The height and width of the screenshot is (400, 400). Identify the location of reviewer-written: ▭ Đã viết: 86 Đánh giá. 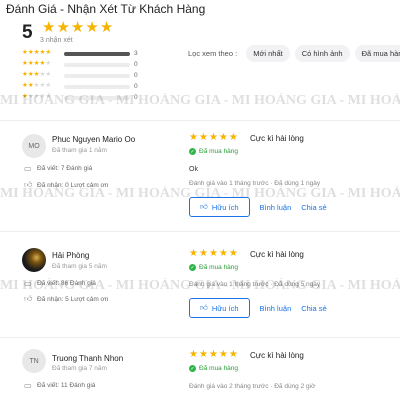
(60, 283).